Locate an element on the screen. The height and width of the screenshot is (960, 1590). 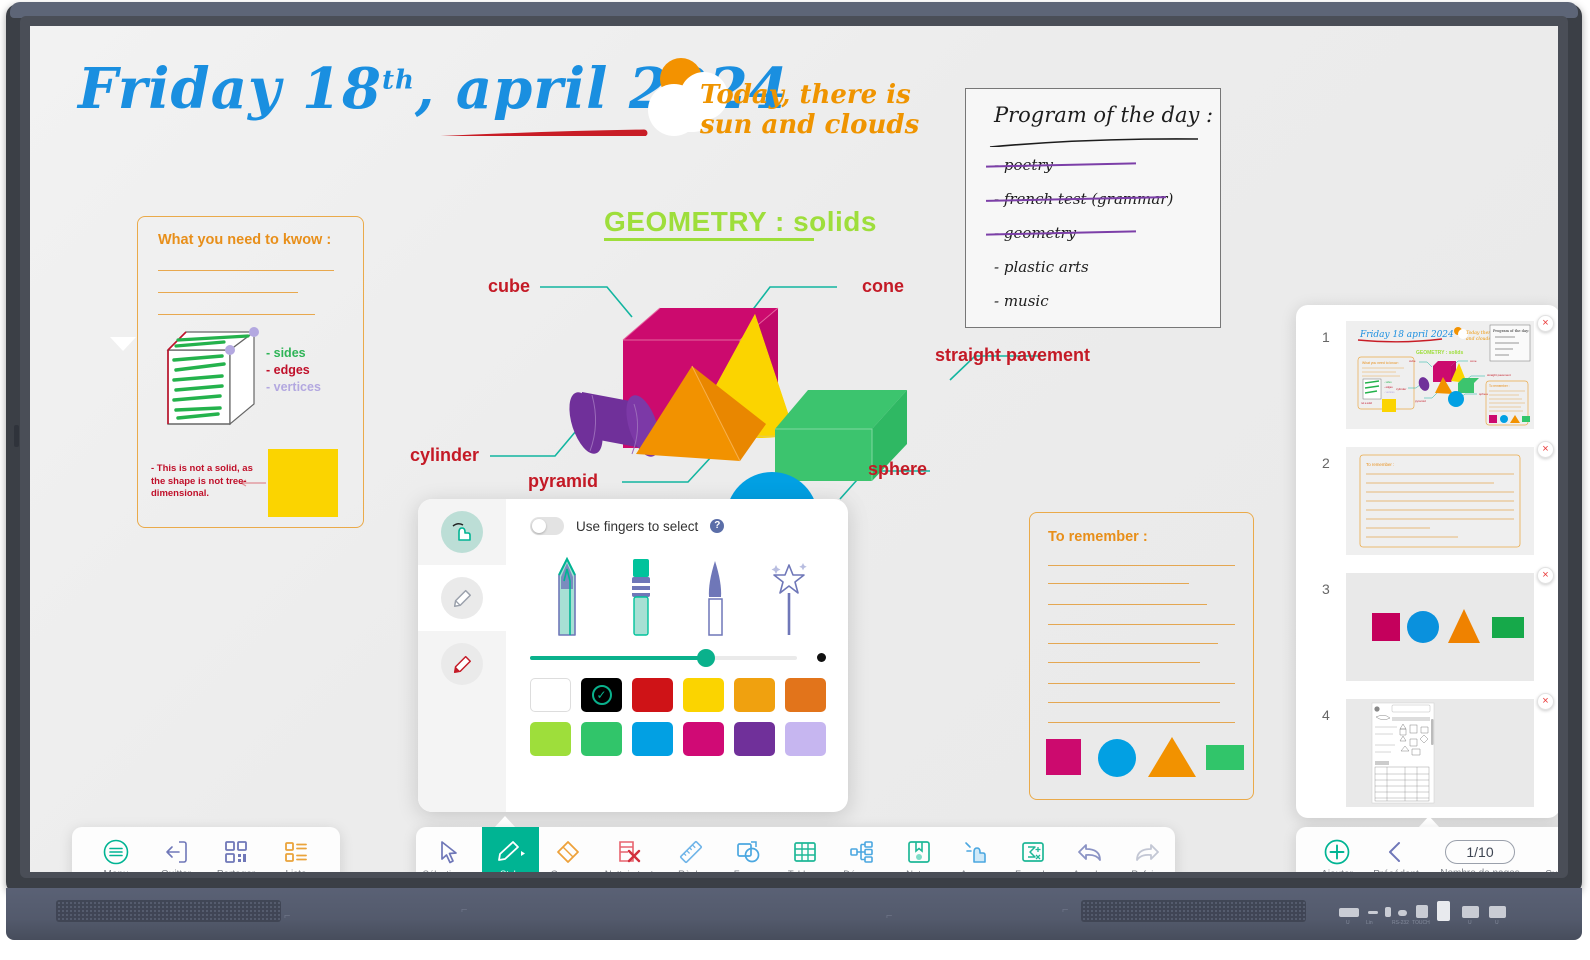
tool-preview: Aperçu is located at coordinates (975, 849).